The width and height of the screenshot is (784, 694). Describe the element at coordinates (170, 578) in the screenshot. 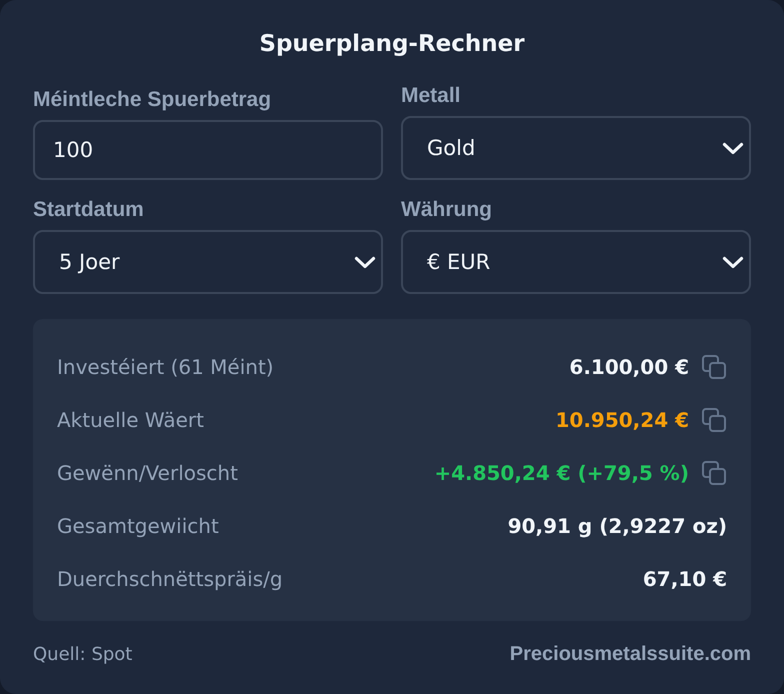

I see `result-label: Duerchschnëttspräis/g` at that location.